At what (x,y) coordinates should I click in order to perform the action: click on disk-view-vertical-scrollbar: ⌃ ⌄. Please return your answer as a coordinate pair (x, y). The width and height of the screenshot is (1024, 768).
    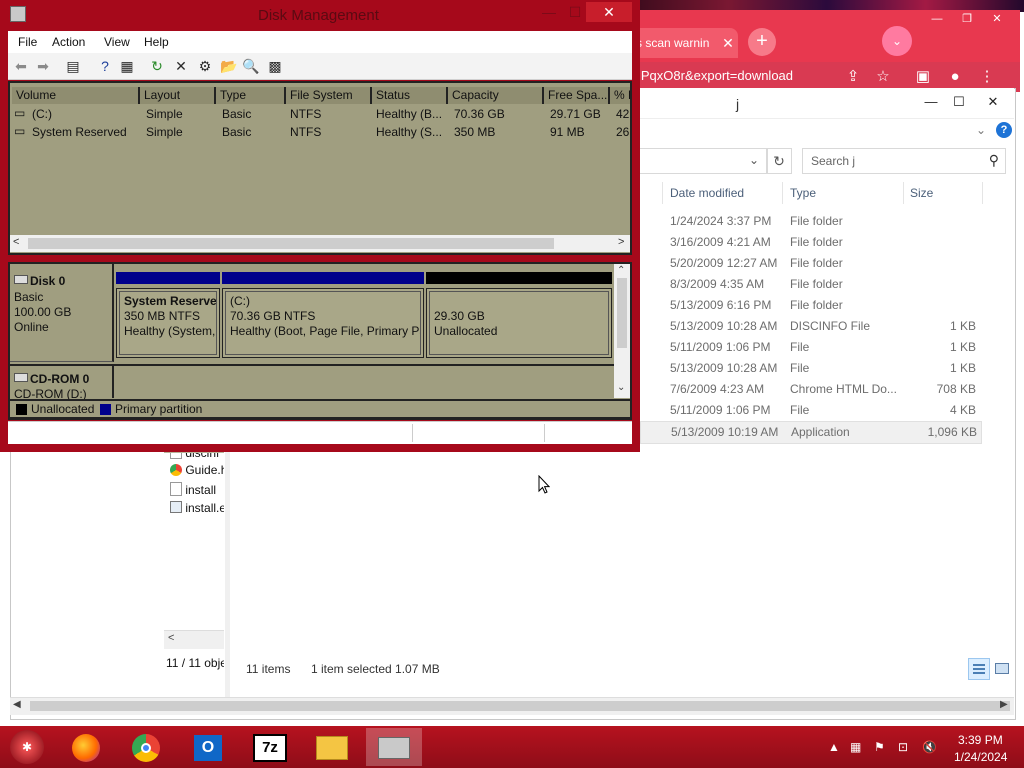
    Looking at the image, I should click on (622, 331).